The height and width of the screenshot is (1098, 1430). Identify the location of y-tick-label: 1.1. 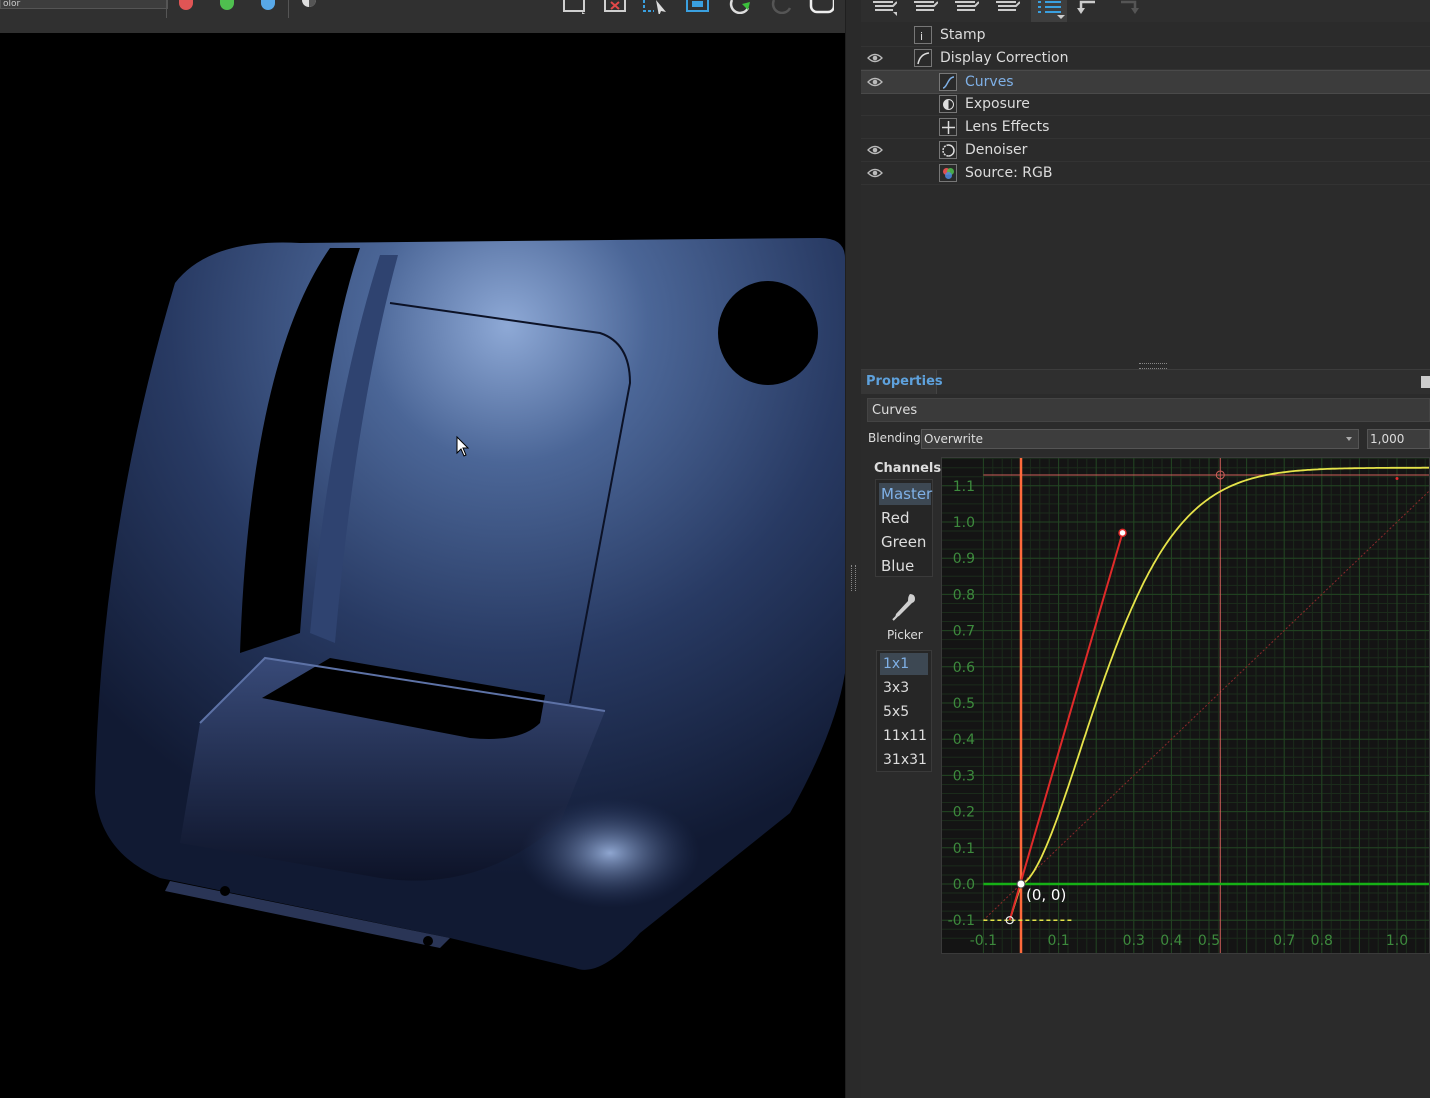
(964, 487).